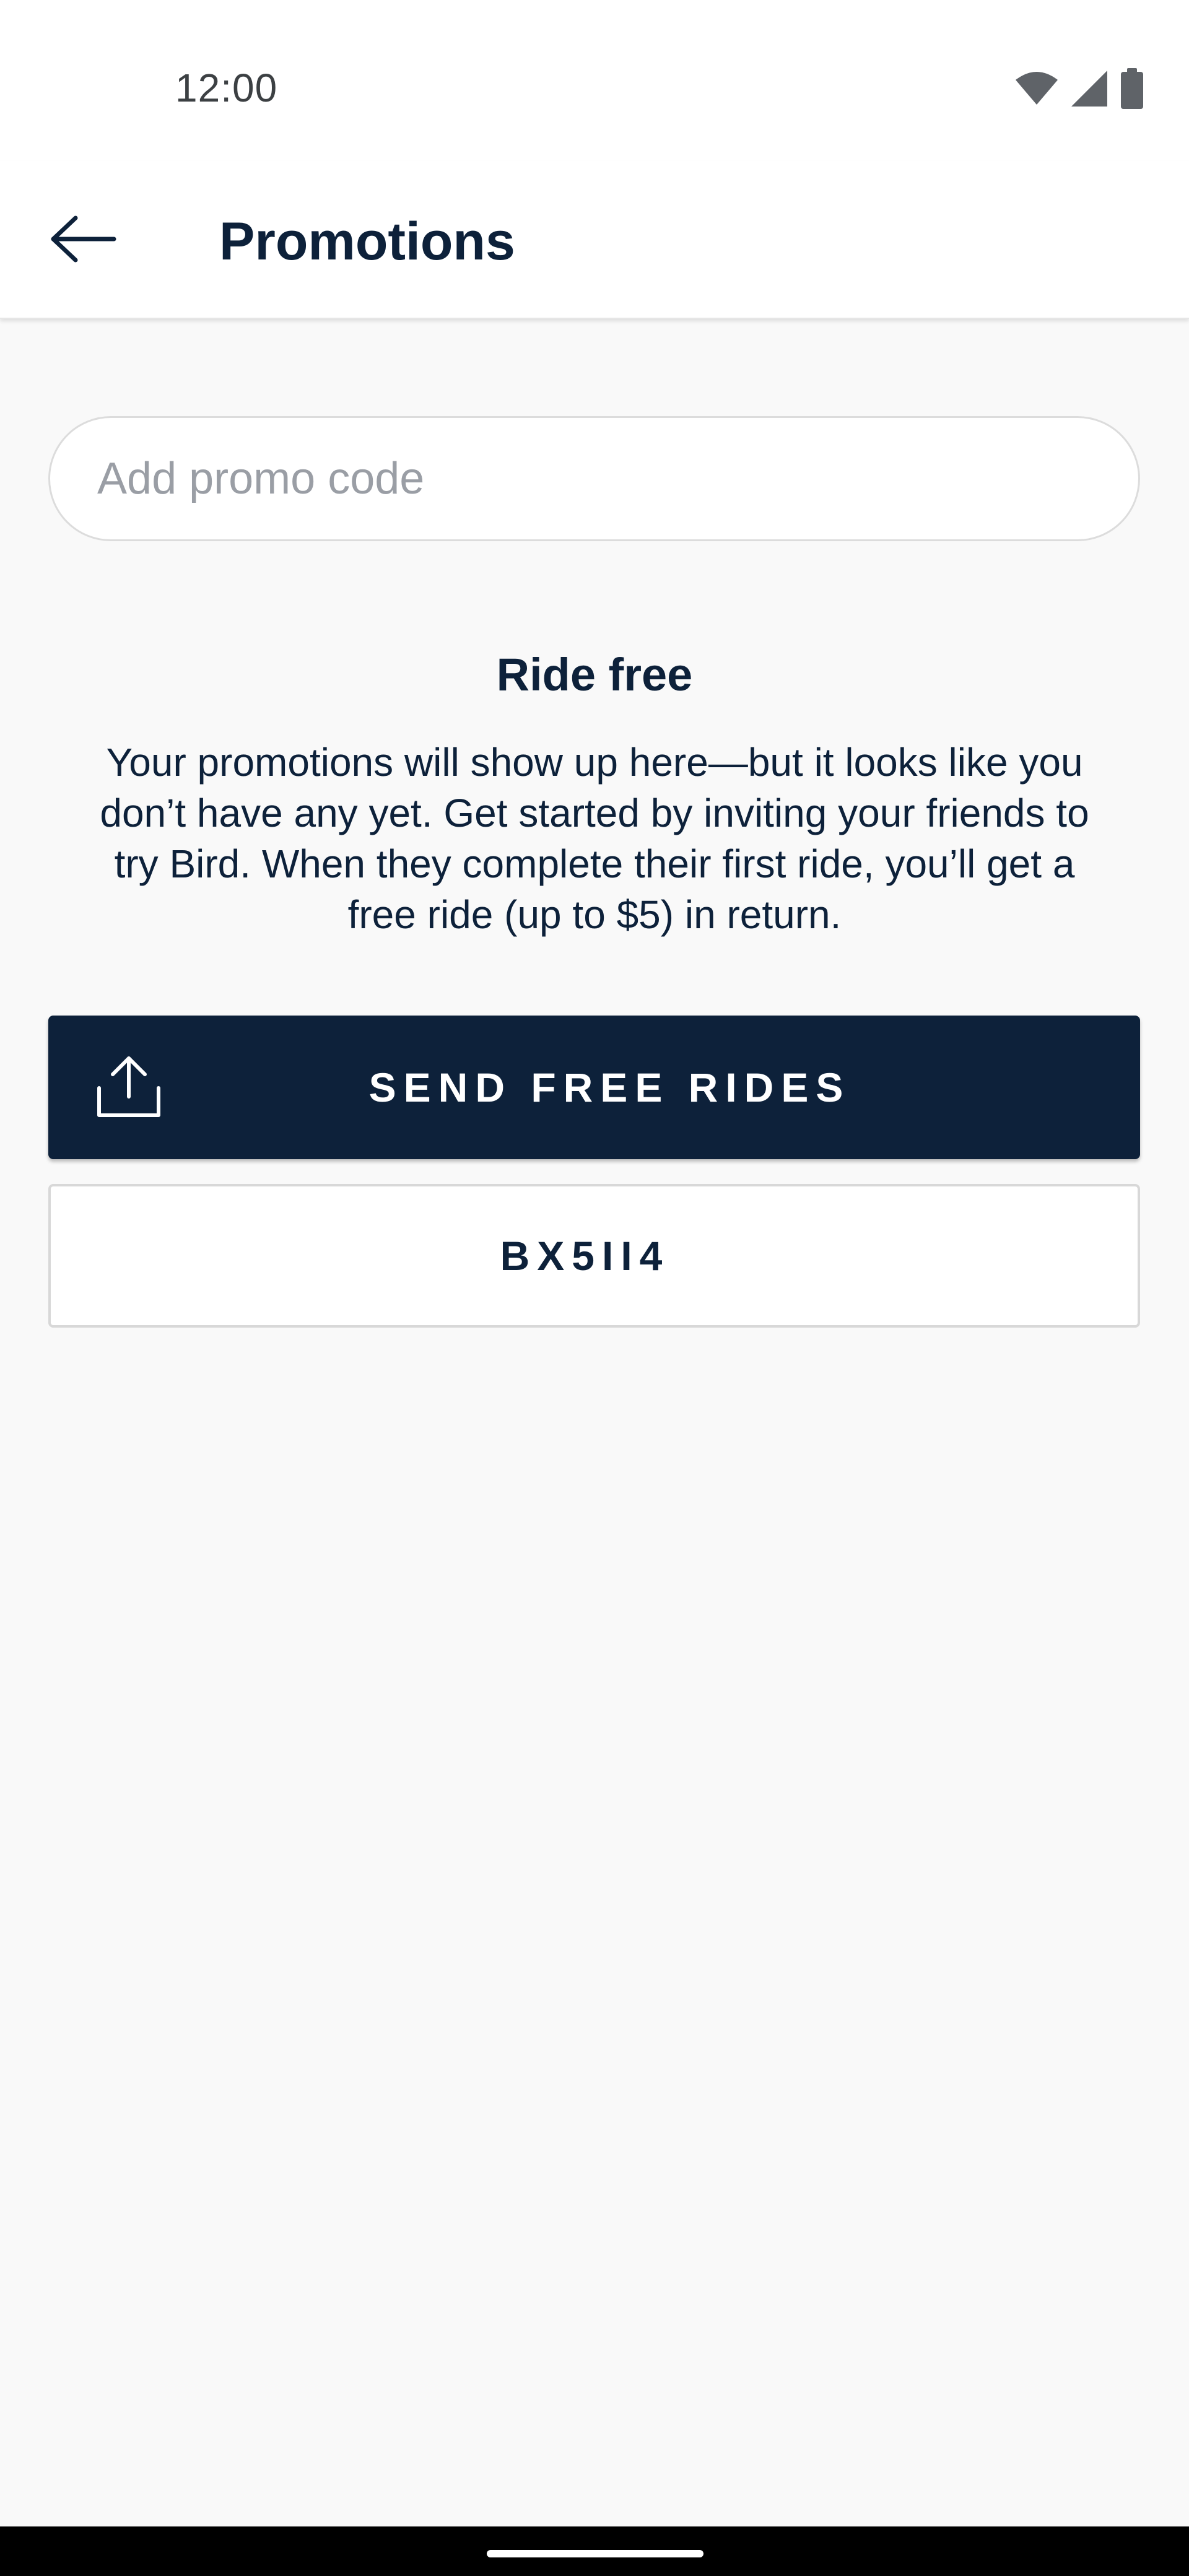  I want to click on battery-icon, so click(1132, 89).